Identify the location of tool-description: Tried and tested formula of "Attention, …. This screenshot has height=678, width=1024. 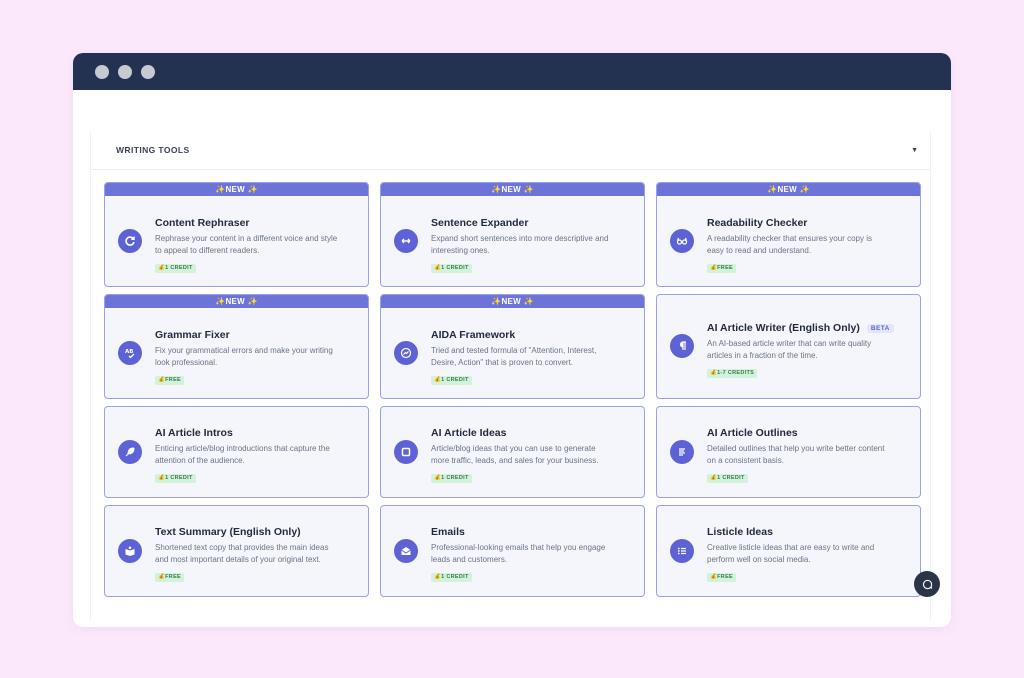
(514, 356).